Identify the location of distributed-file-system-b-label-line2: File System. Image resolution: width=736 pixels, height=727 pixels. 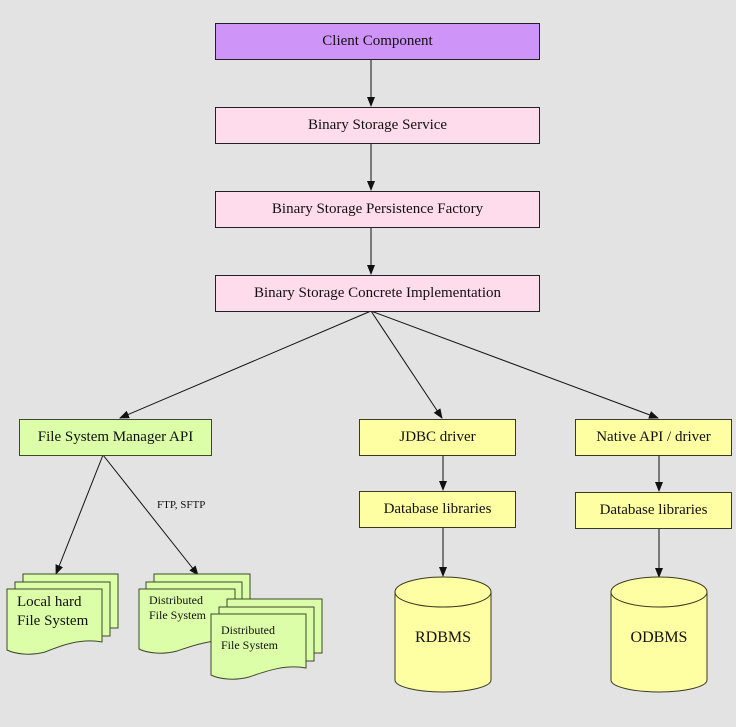
(250, 645).